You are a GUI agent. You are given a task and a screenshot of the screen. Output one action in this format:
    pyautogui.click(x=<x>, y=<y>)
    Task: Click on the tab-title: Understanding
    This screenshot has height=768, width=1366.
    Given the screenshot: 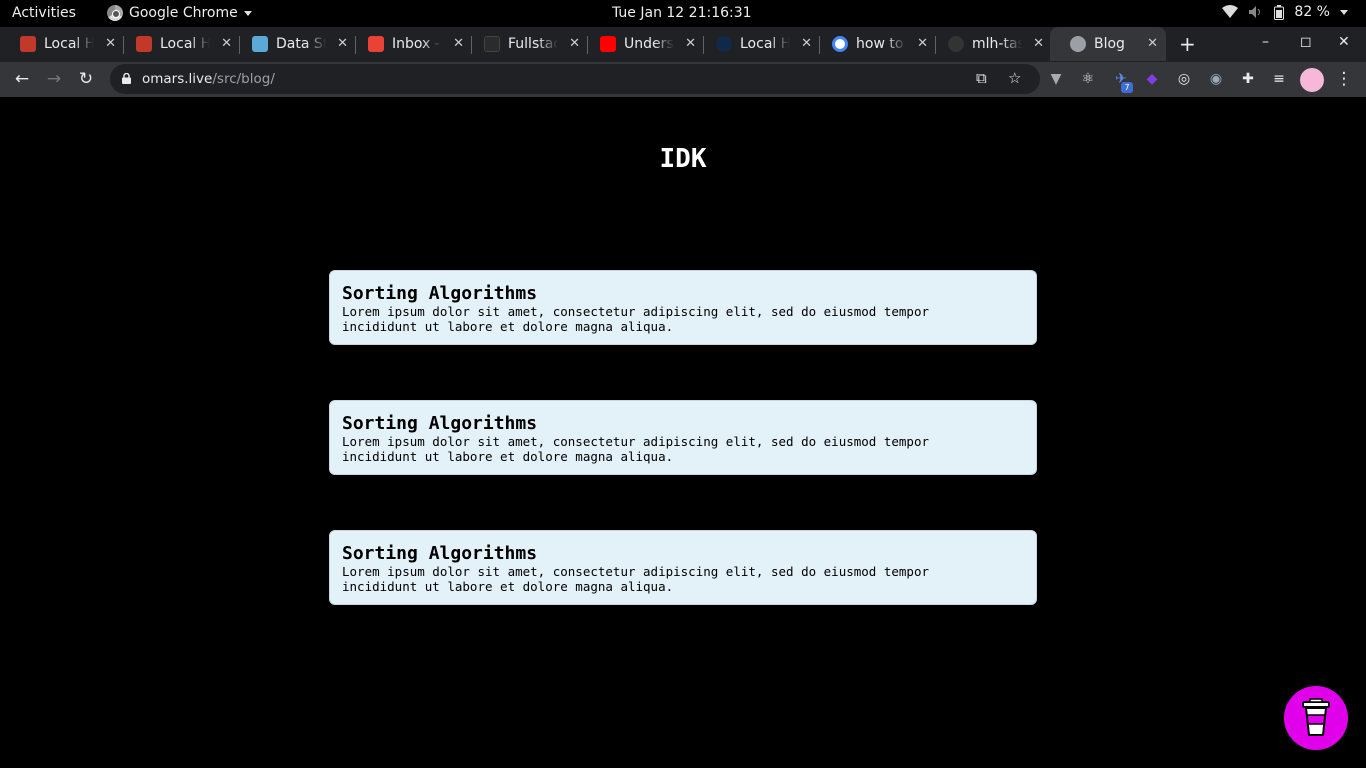 What is the action you would take?
    pyautogui.click(x=649, y=44)
    